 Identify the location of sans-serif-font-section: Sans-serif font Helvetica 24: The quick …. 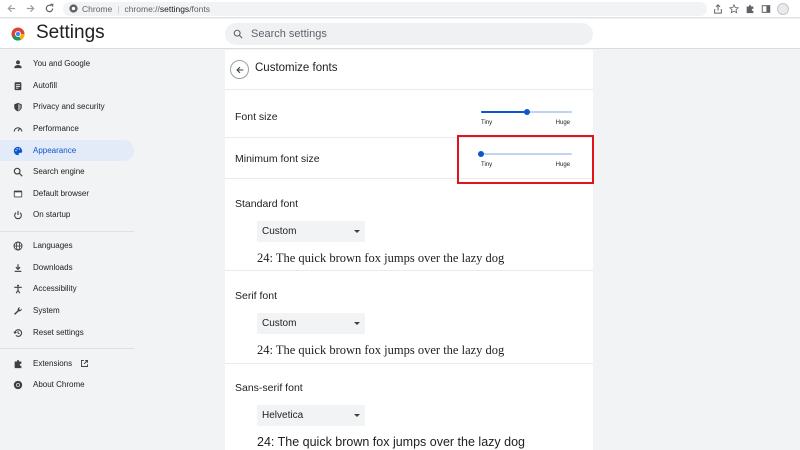
(409, 407).